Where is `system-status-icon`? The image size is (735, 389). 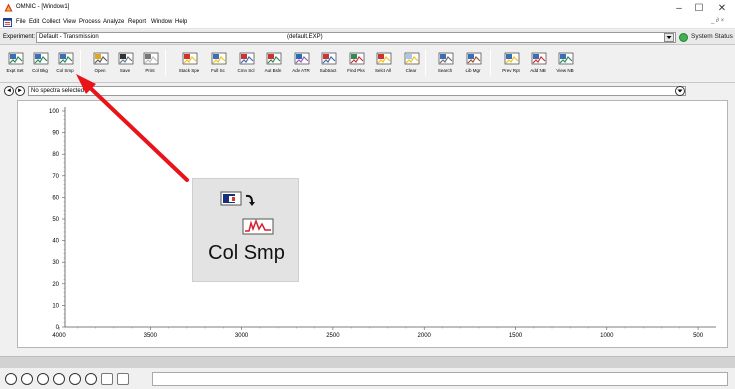
system-status-icon is located at coordinates (683, 37).